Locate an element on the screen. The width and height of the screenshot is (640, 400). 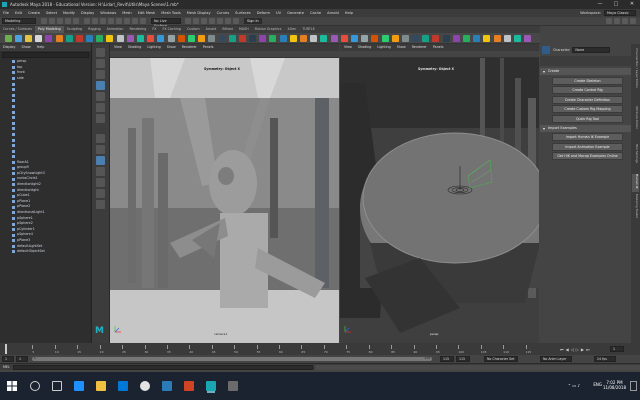
render-setup-icon is located at coordinates (228, 21).